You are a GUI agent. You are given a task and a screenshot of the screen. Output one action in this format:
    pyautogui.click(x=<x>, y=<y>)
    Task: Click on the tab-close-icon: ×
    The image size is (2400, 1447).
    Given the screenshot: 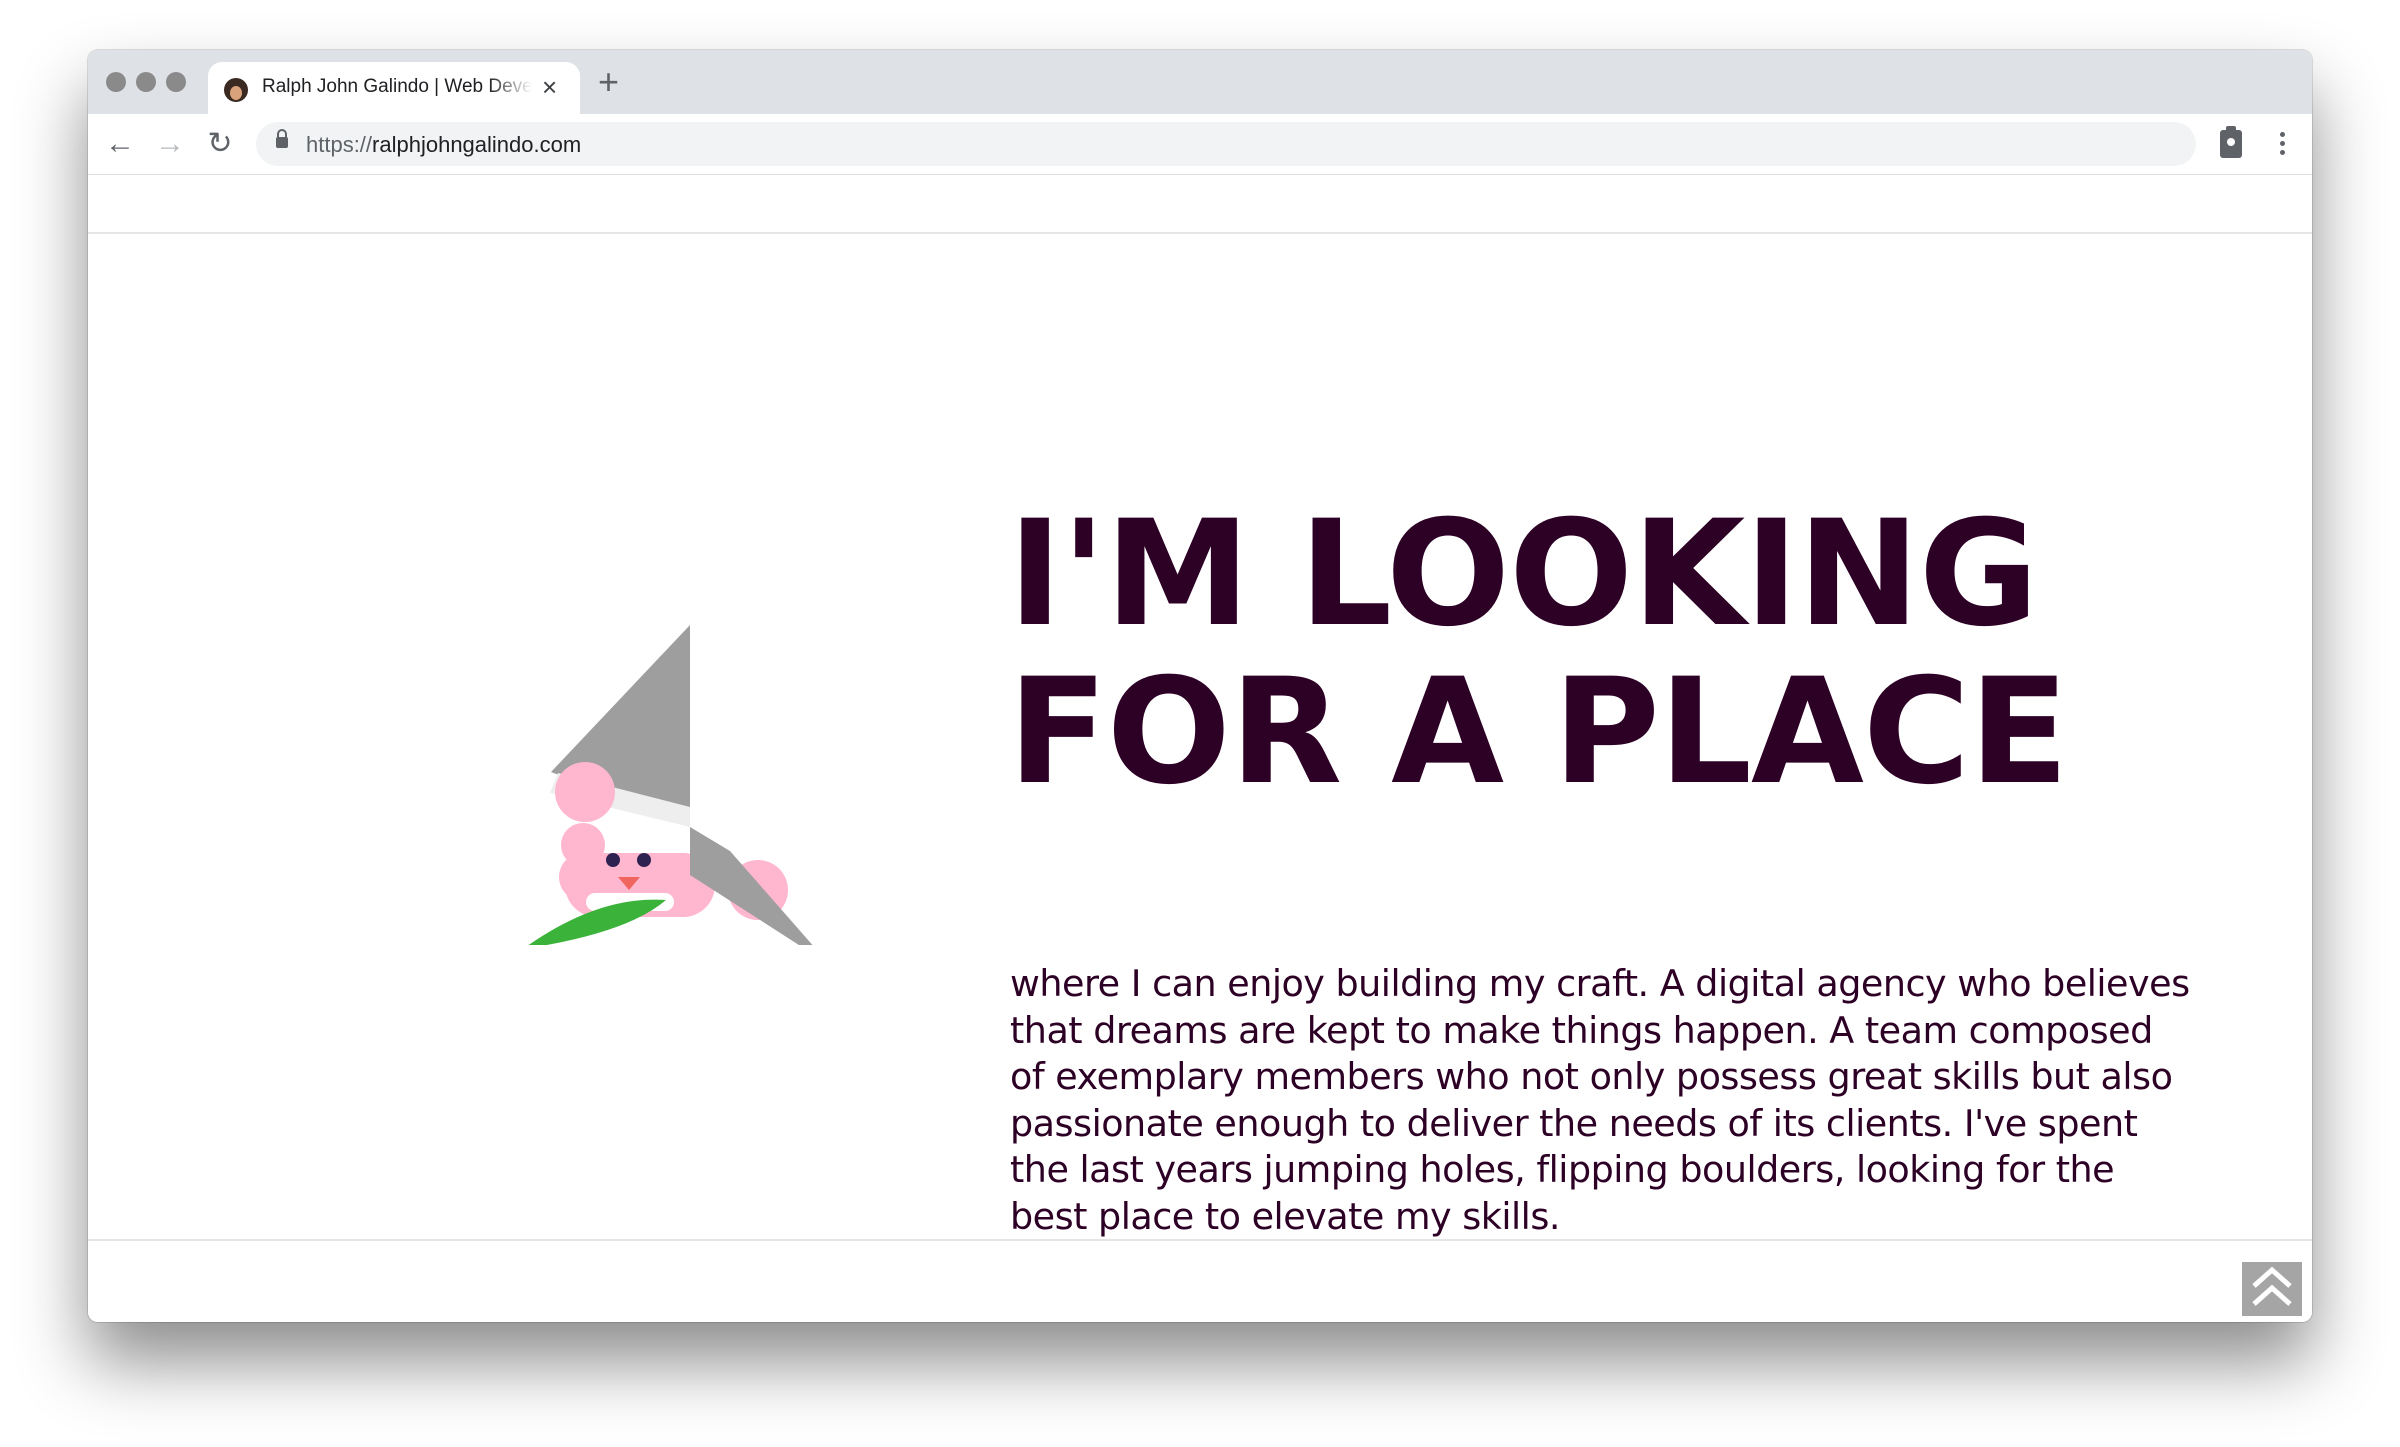 What is the action you would take?
    pyautogui.click(x=549, y=87)
    